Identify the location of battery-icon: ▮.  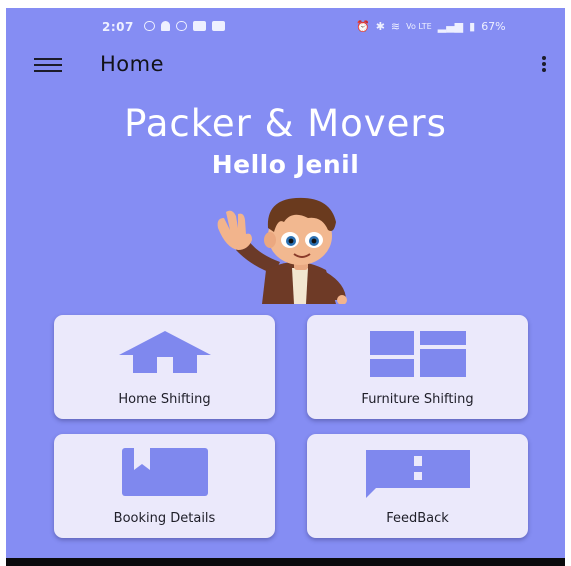
(472, 26).